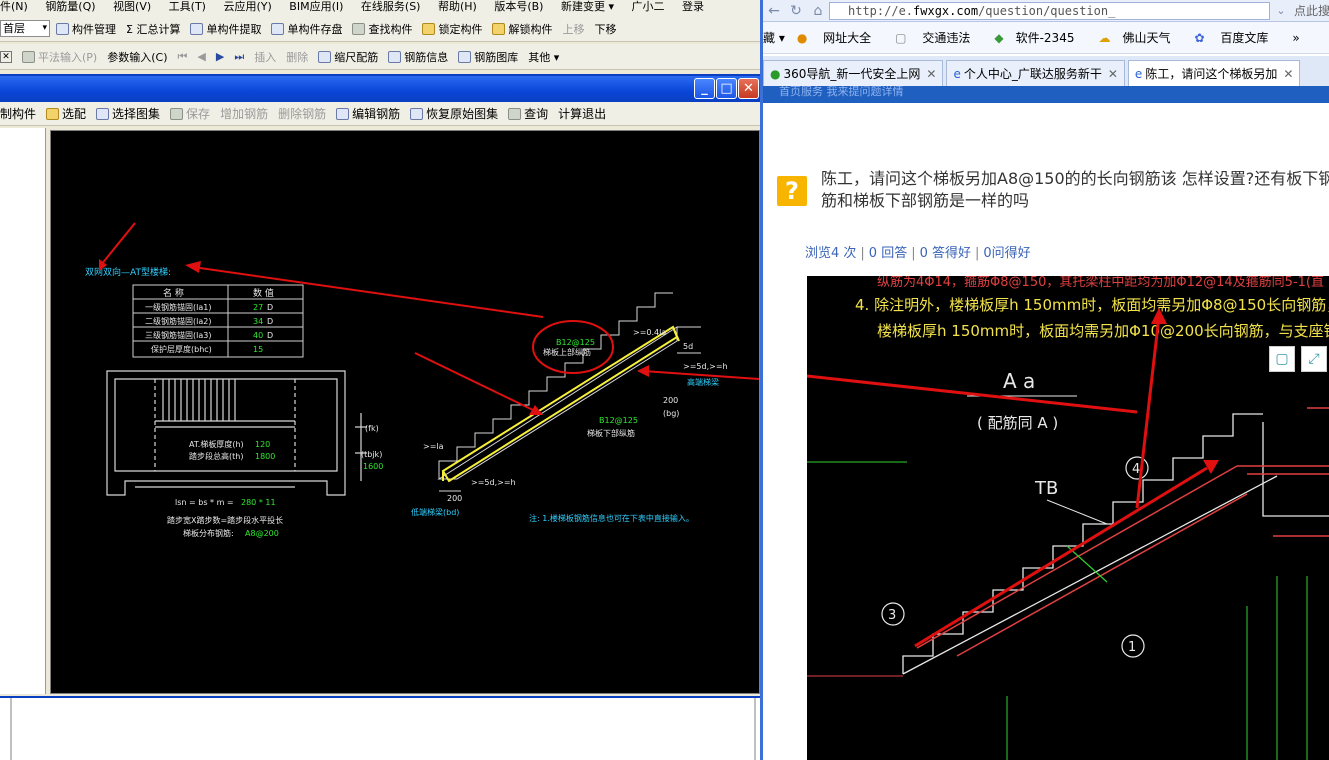 This screenshot has width=1329, height=760. What do you see at coordinates (1035, 73) in the screenshot?
I see `tab-user-center: e 个人中心_广联达服务新干 ✕` at bounding box center [1035, 73].